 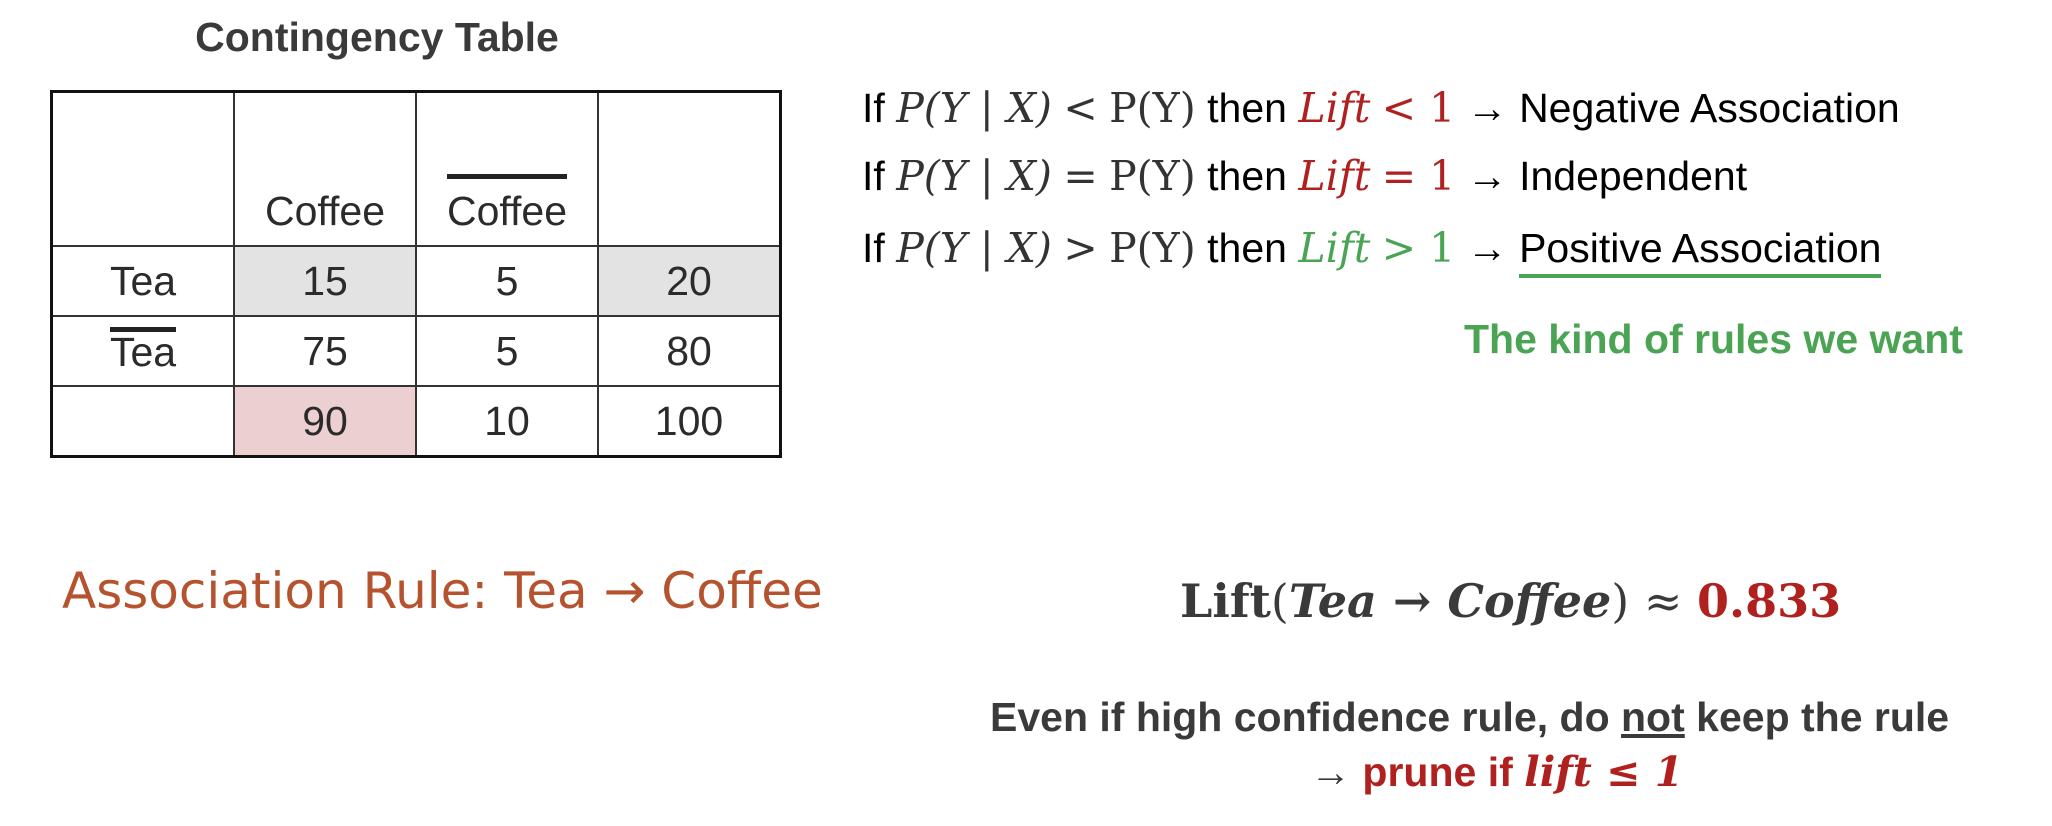 What do you see at coordinates (1080, 108) in the screenshot?
I see `stmt-op: <` at bounding box center [1080, 108].